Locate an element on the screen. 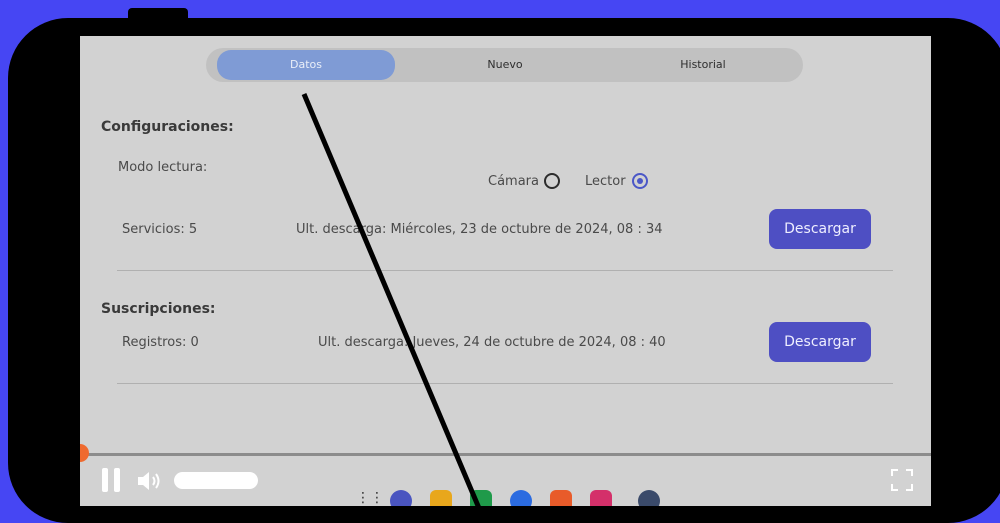 Image resolution: width=1000 pixels, height=523 pixels. tab-datos: Datos is located at coordinates (306, 65).